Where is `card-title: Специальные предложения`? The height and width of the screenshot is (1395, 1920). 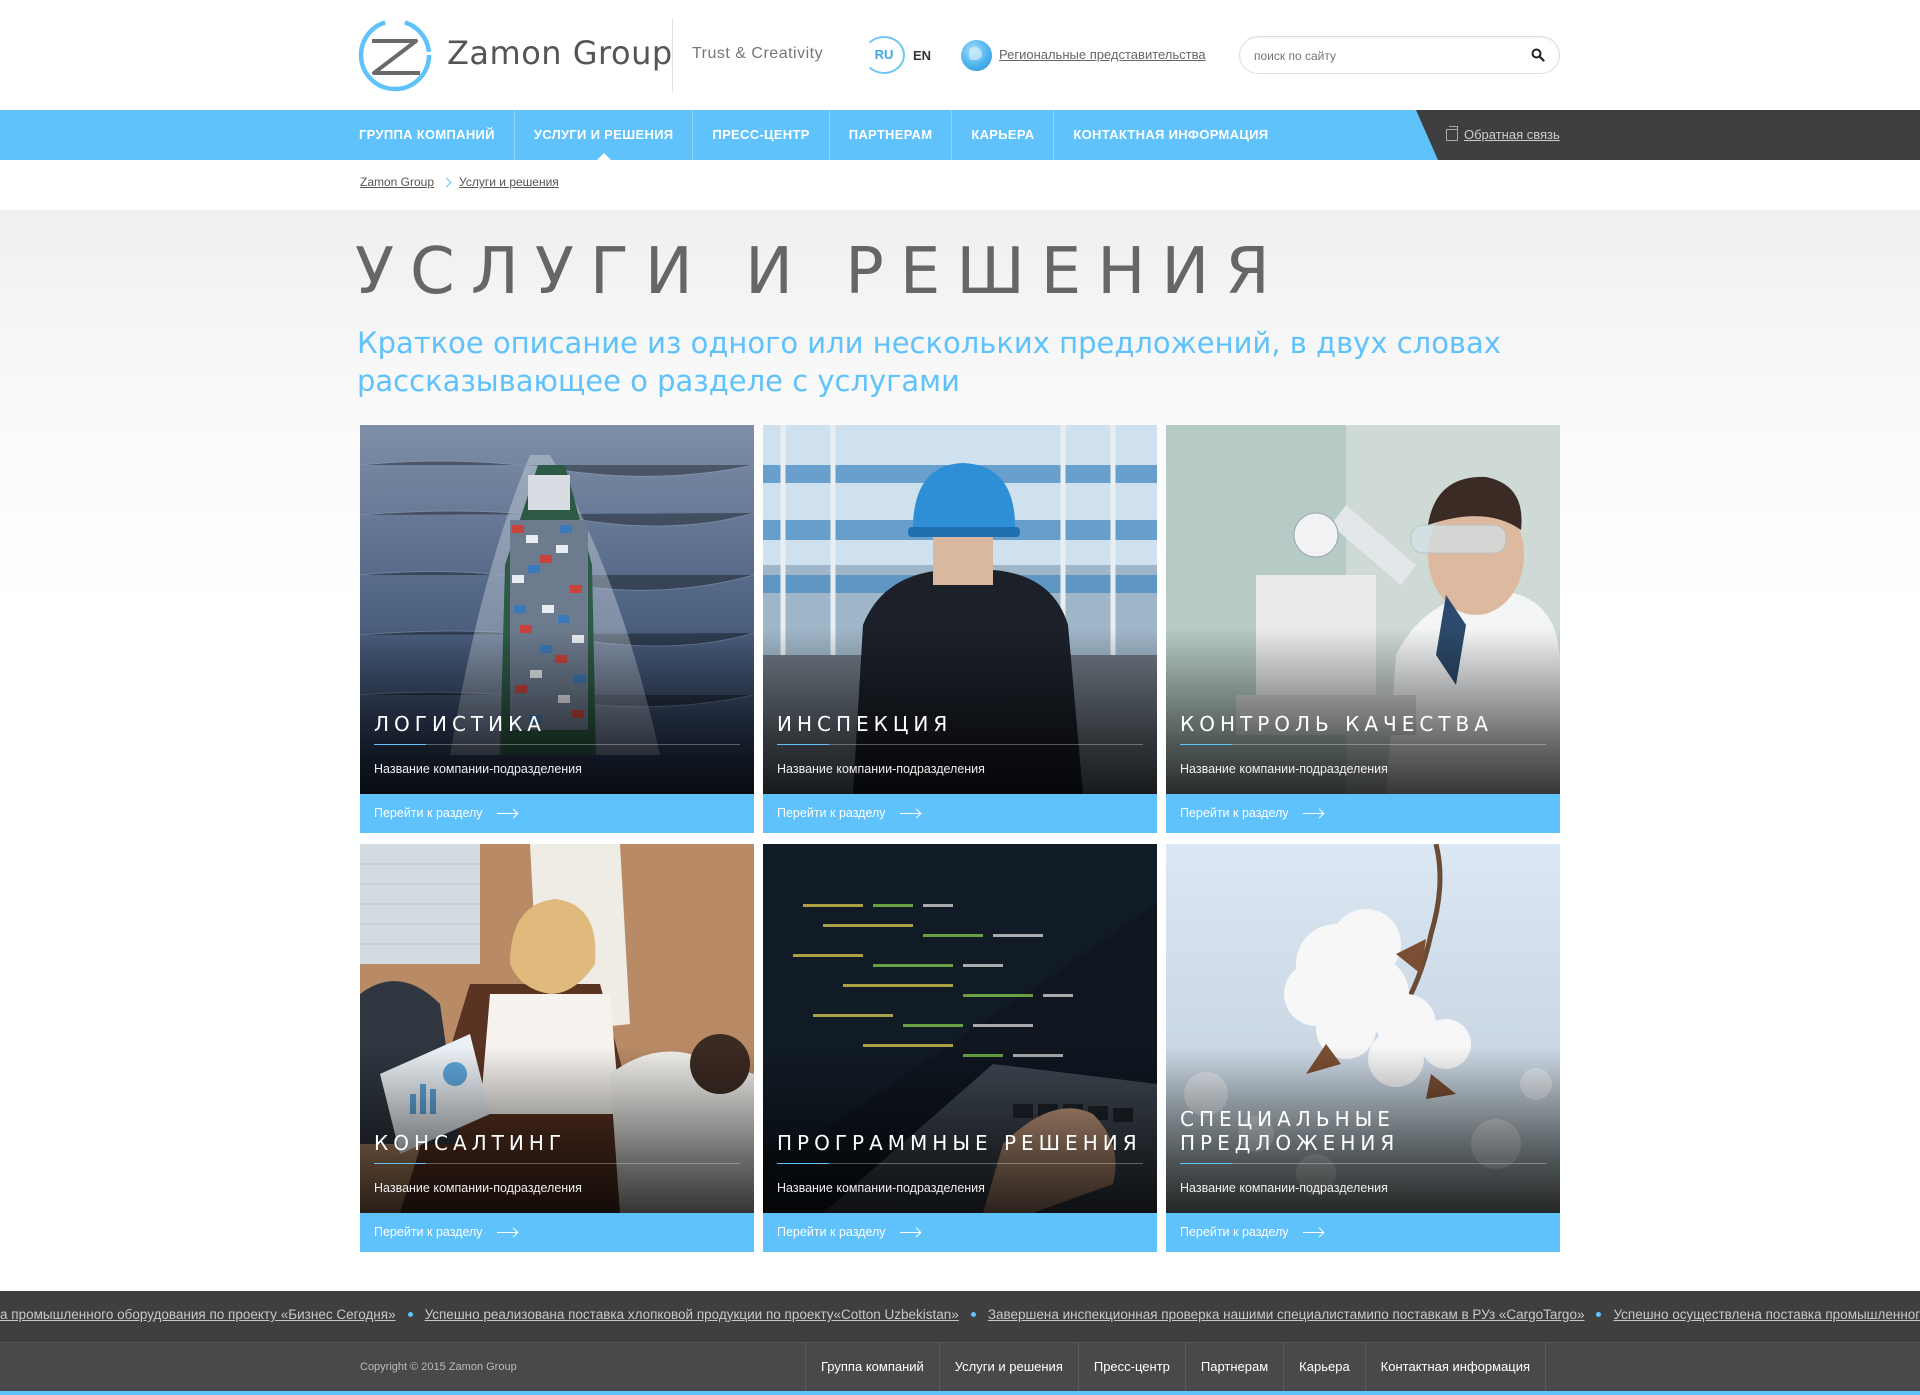 card-title: Специальные предложения is located at coordinates (1290, 1131).